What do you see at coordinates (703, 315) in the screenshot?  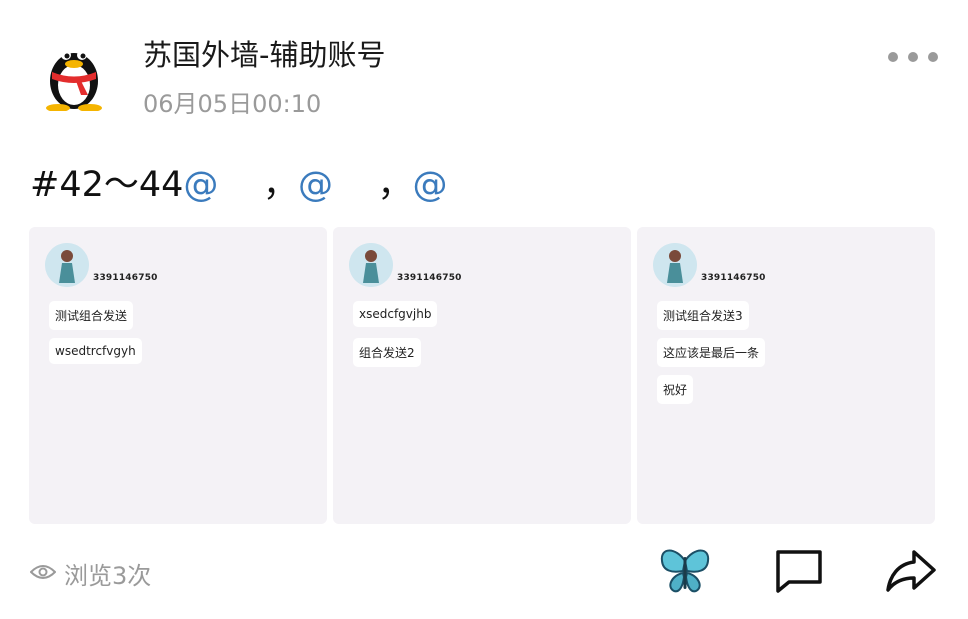 I see `chat-bubble: 测试组合发送3` at bounding box center [703, 315].